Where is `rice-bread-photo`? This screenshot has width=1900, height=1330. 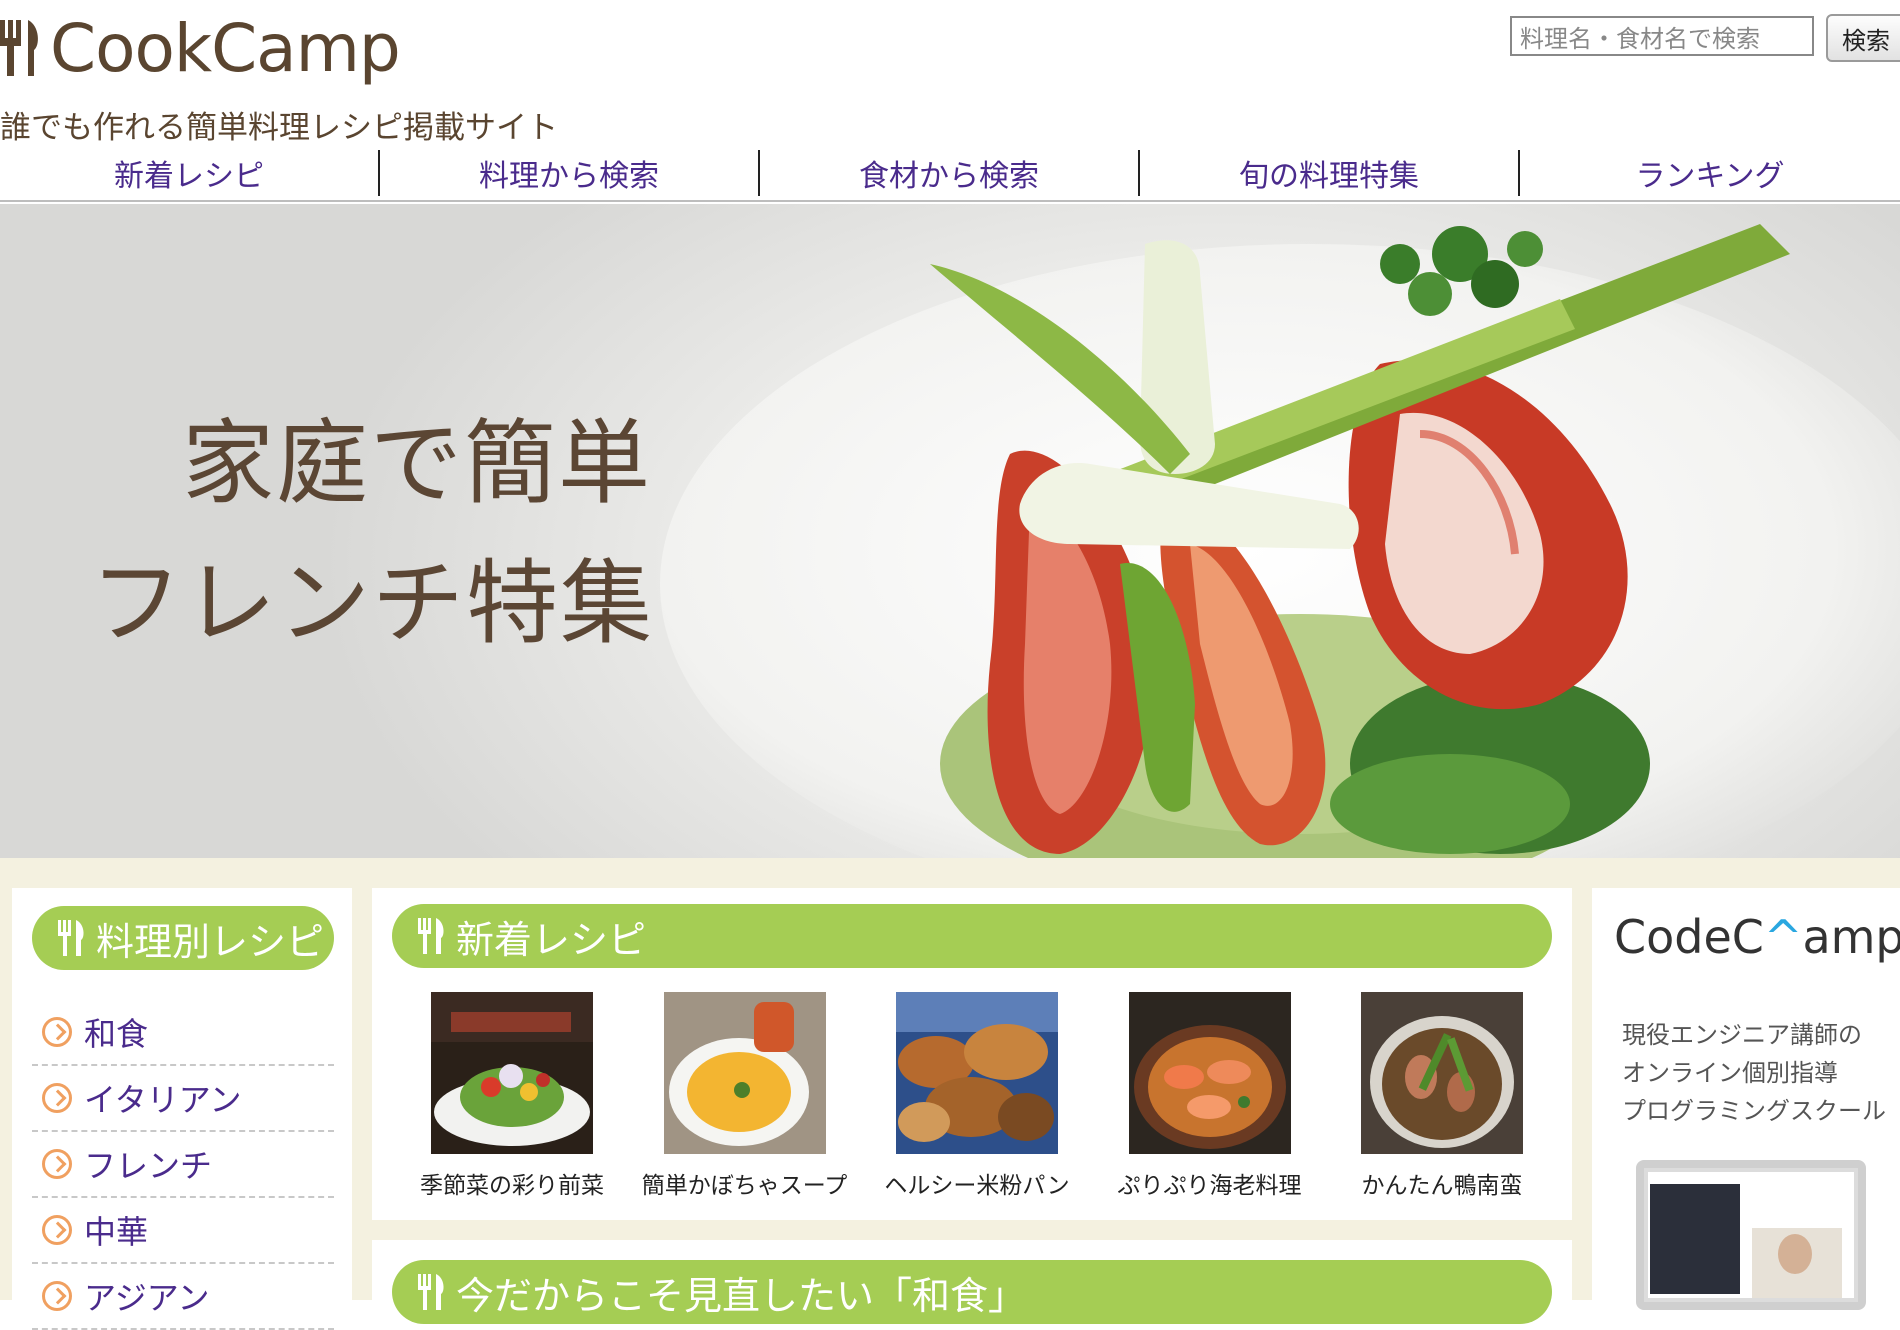
rice-bread-photo is located at coordinates (977, 1073).